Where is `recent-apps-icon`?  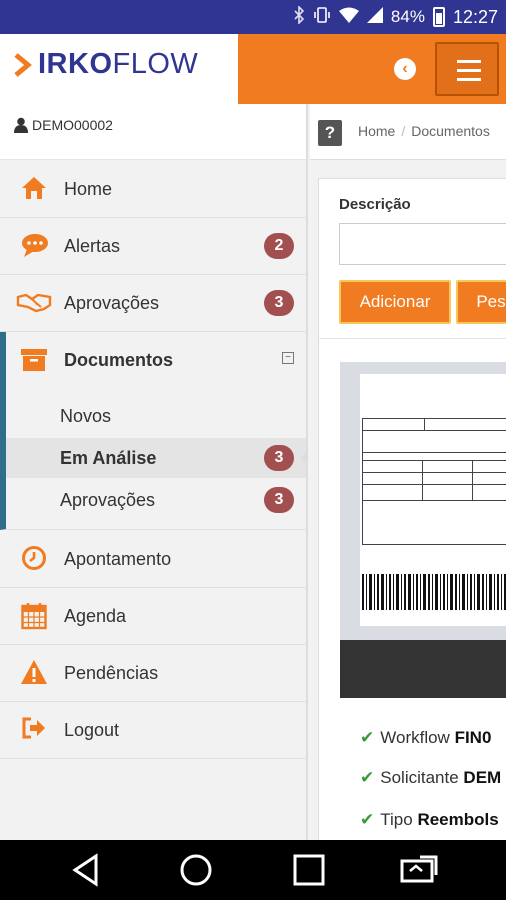 recent-apps-icon is located at coordinates (309, 870).